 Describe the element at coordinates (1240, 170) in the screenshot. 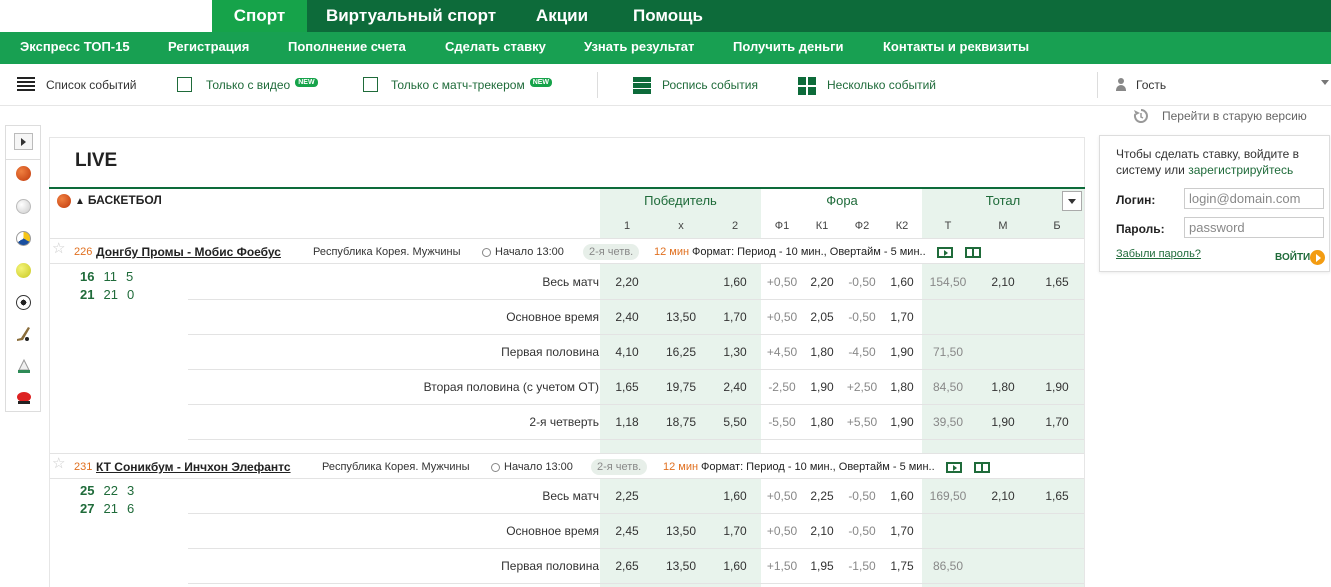

I see `register-link: зарегистрируйтесь` at that location.